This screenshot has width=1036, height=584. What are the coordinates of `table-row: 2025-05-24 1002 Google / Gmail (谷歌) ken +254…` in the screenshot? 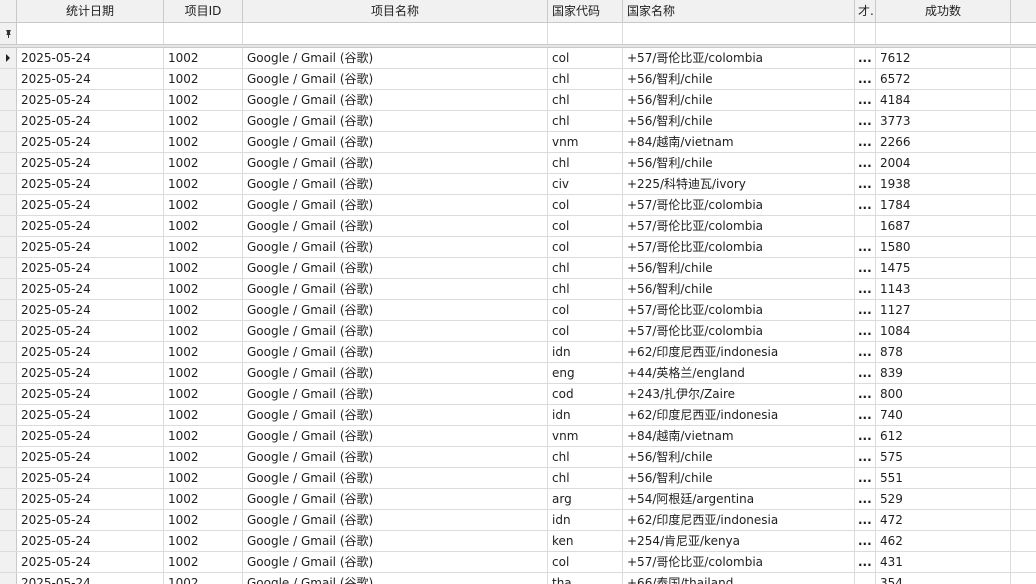 It's located at (518, 541).